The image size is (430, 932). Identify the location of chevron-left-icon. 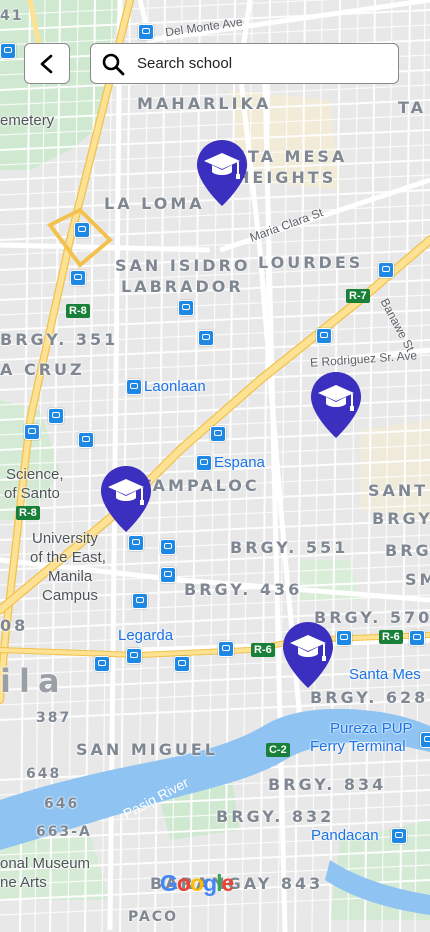
(46, 63).